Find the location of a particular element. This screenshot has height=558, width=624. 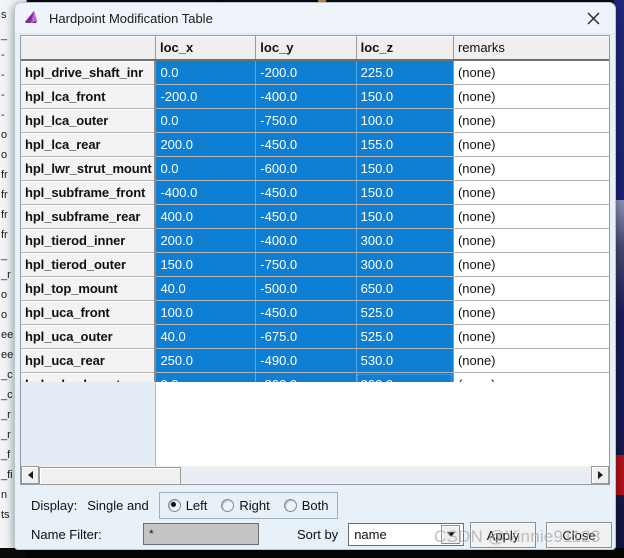

row-loc-x-cell: 150.0 is located at coordinates (206, 264).